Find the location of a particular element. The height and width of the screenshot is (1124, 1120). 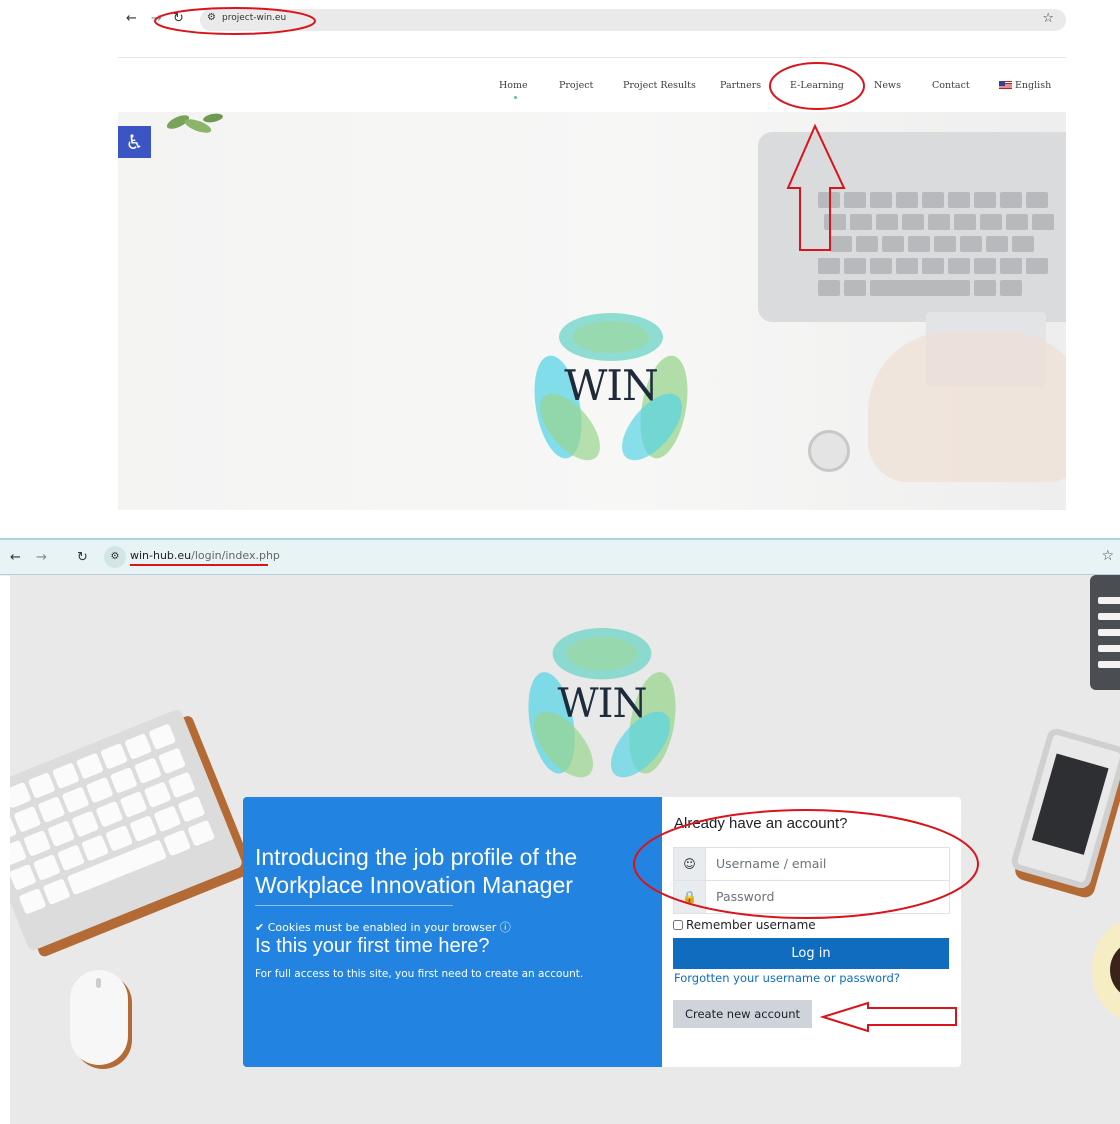

nav-project-results: Project Results is located at coordinates (659, 85).